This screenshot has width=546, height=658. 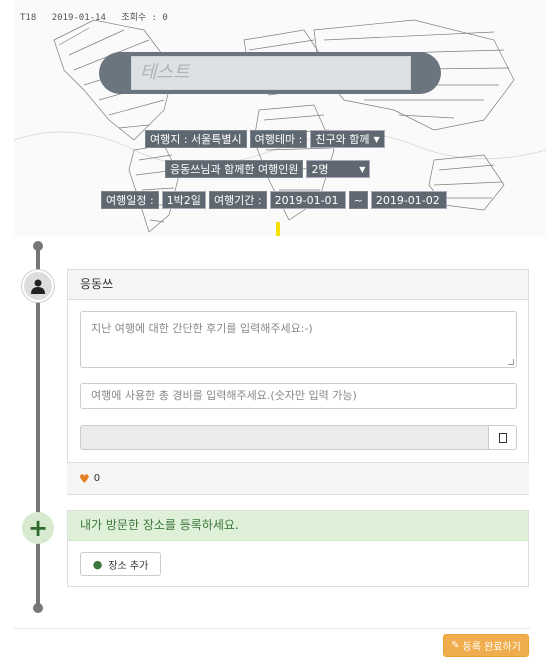 I want to click on schedule-value: 1박2일, so click(x=183, y=200).